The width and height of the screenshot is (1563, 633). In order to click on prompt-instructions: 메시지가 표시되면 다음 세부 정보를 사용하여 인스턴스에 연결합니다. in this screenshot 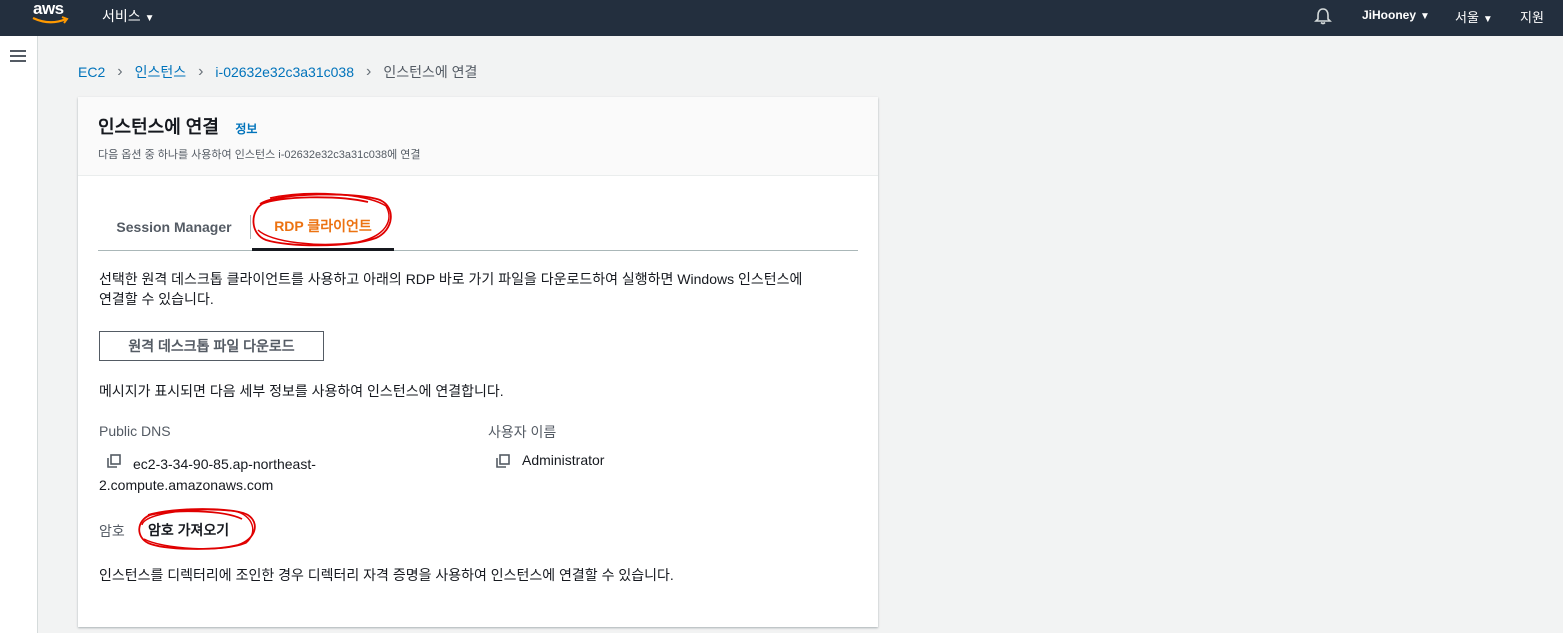, I will do `click(301, 391)`.